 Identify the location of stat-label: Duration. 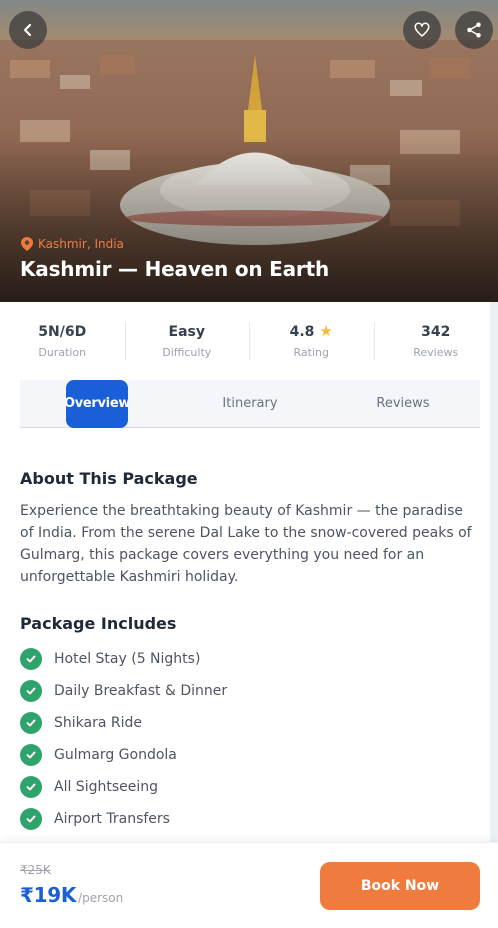
(62, 352).